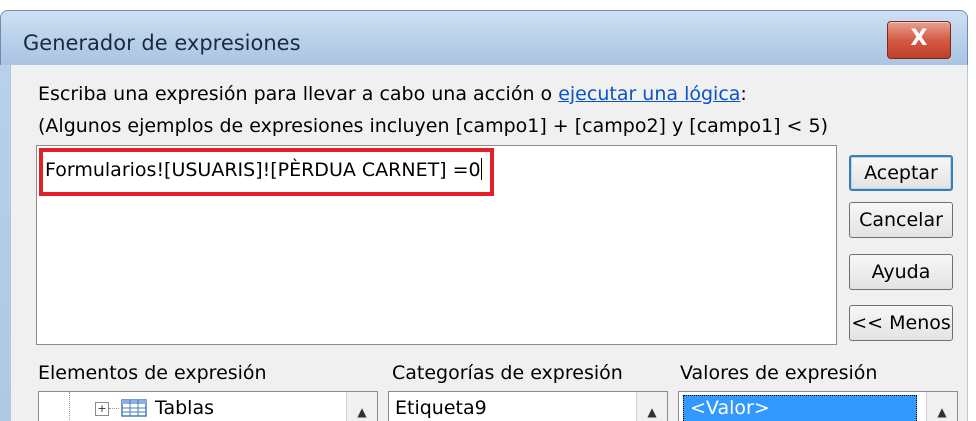 The image size is (976, 421). What do you see at coordinates (70, 406) in the screenshot?
I see `tree-connector` at bounding box center [70, 406].